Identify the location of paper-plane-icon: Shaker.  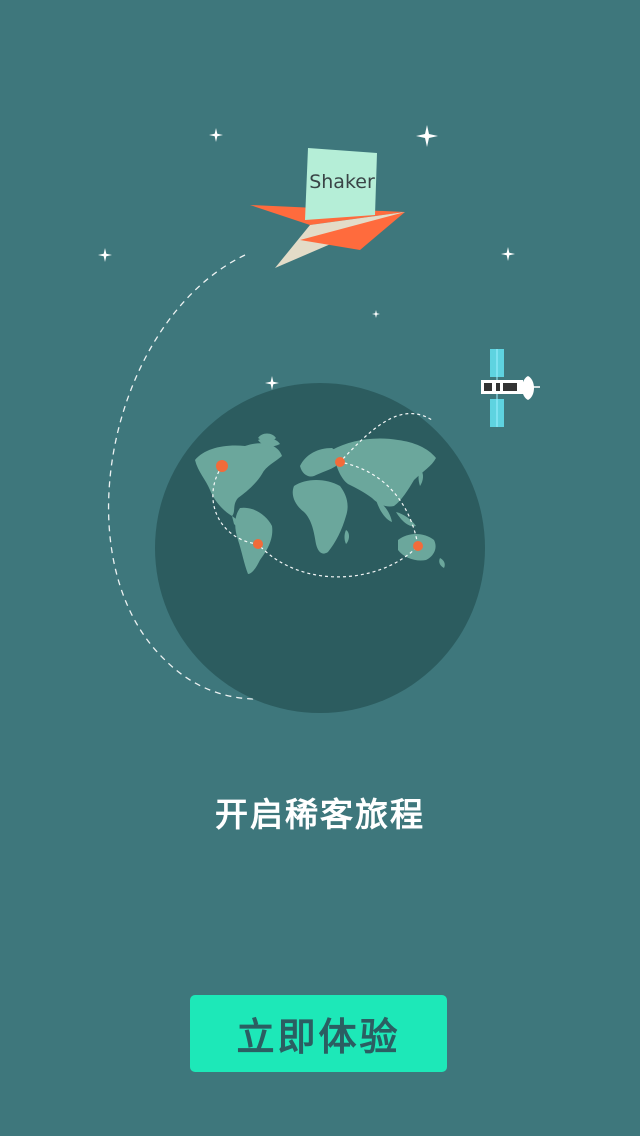
(327, 208).